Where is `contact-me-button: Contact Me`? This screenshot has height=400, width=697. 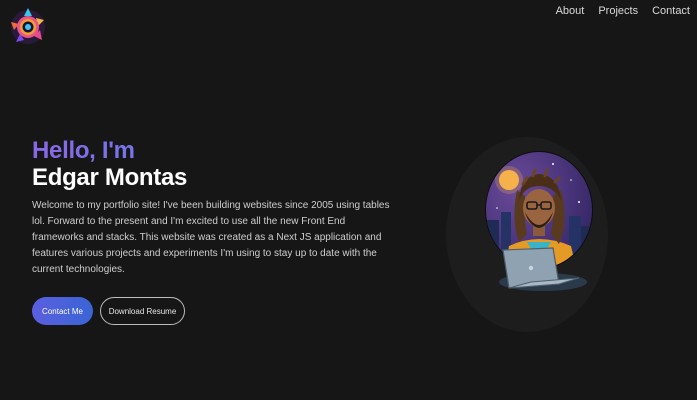 contact-me-button: Contact Me is located at coordinates (62, 311).